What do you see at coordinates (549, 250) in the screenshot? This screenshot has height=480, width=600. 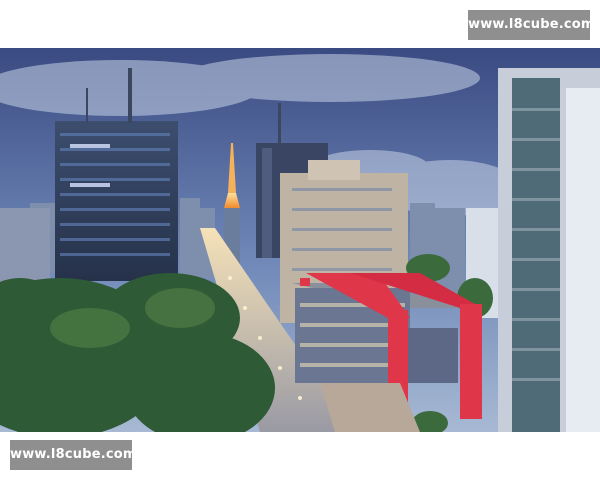 I see `right-glass-tower` at bounding box center [549, 250].